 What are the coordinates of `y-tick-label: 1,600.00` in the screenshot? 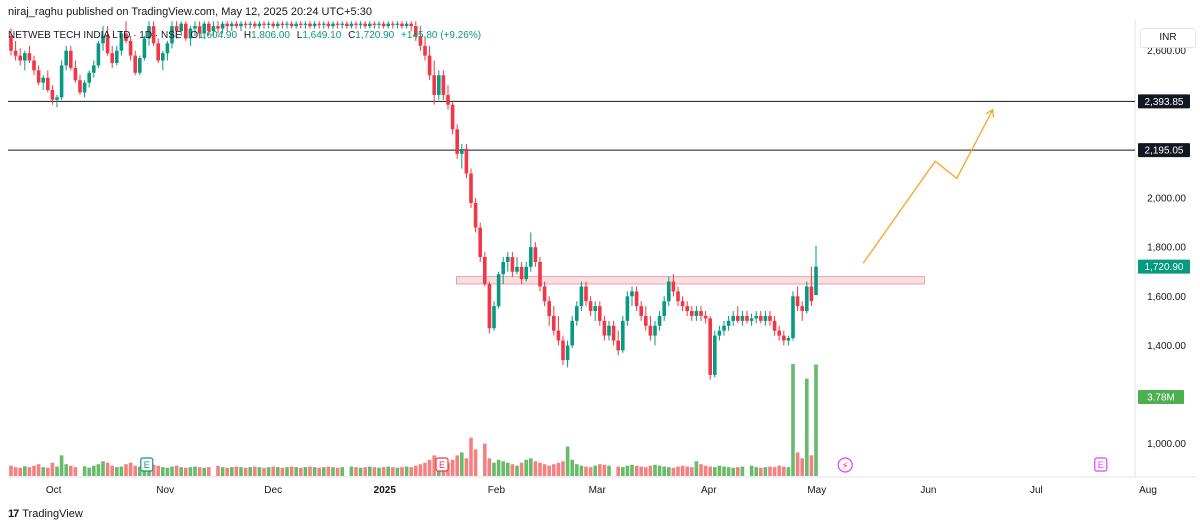 It's located at (1166, 297).